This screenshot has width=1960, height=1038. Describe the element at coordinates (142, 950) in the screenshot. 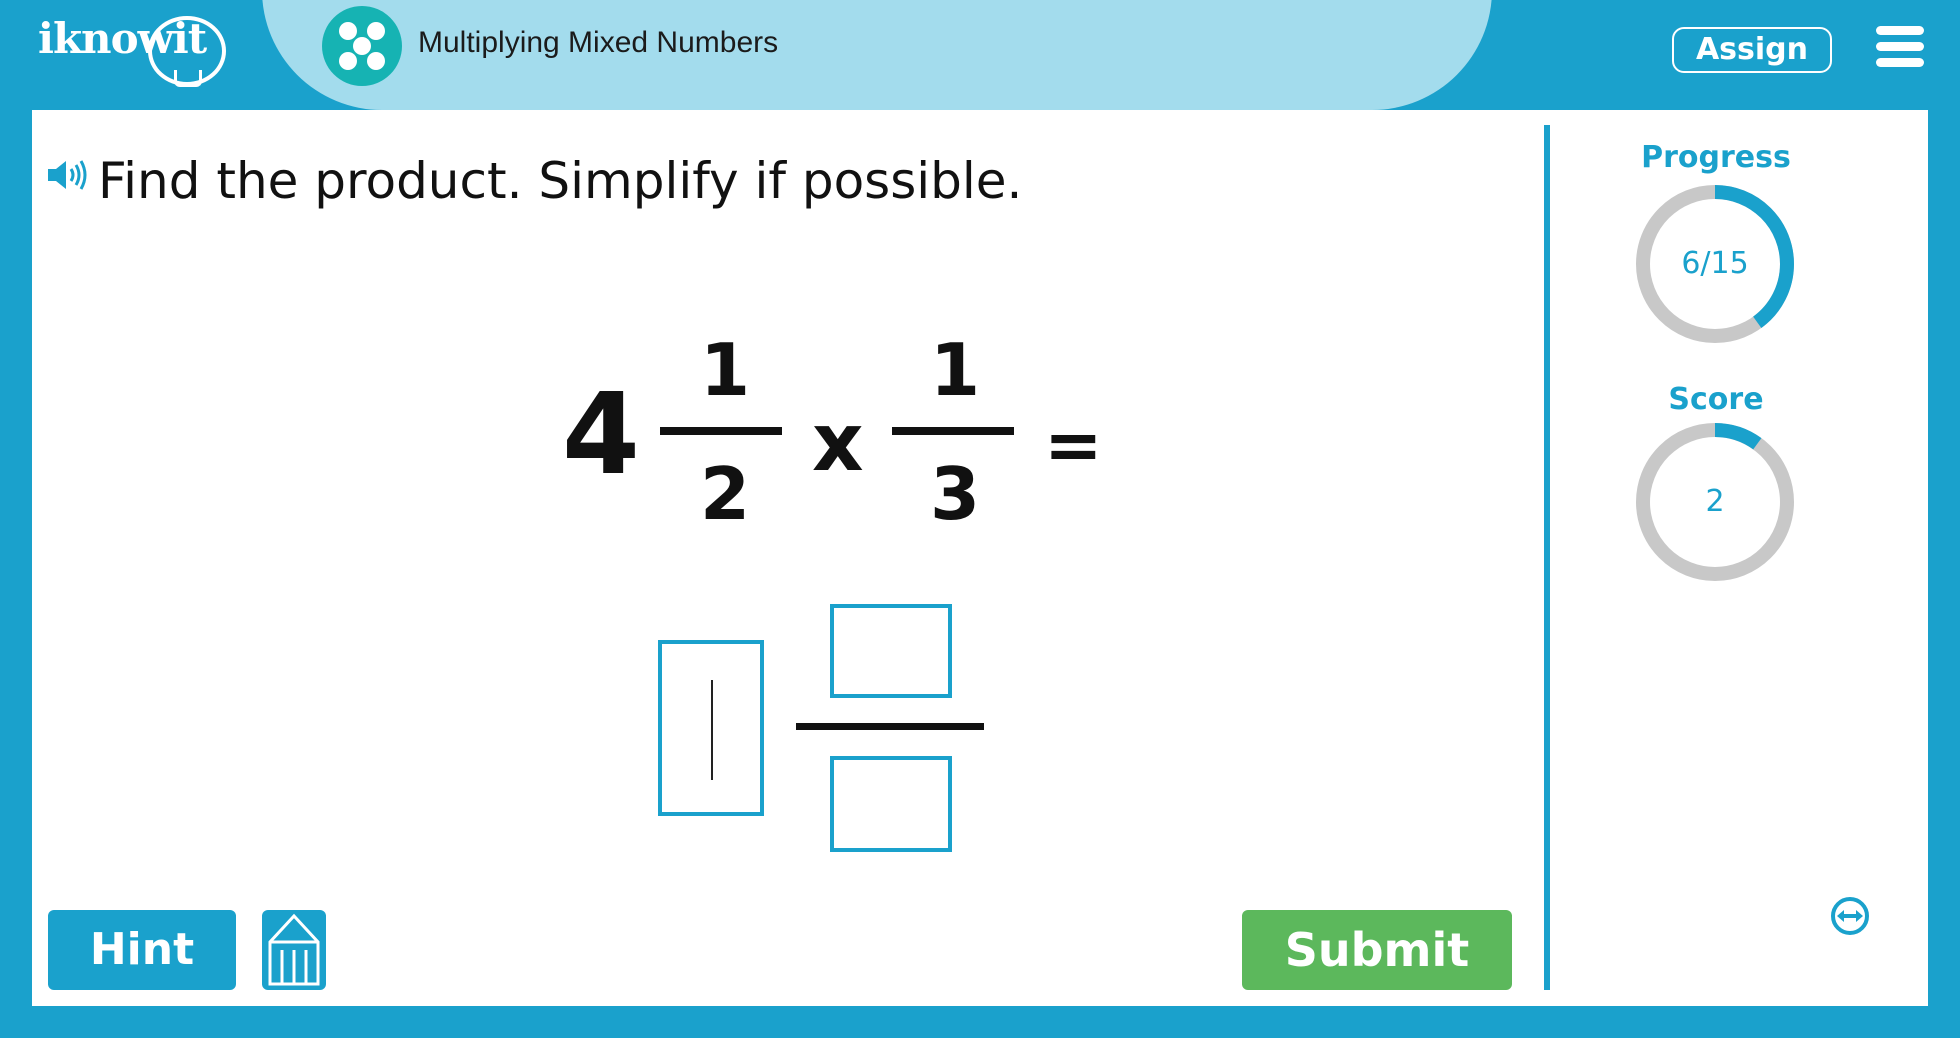

I see `hint-button: Hint` at that location.